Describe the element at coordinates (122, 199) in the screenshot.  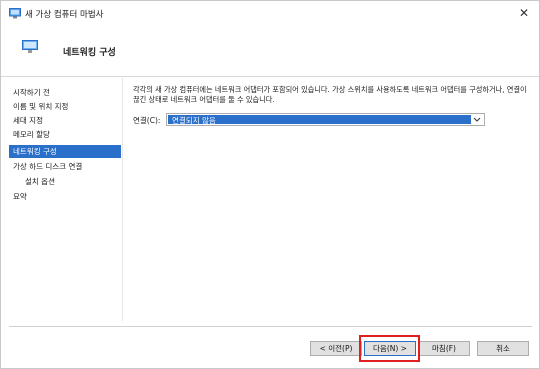
I see `sidebar-divider` at that location.